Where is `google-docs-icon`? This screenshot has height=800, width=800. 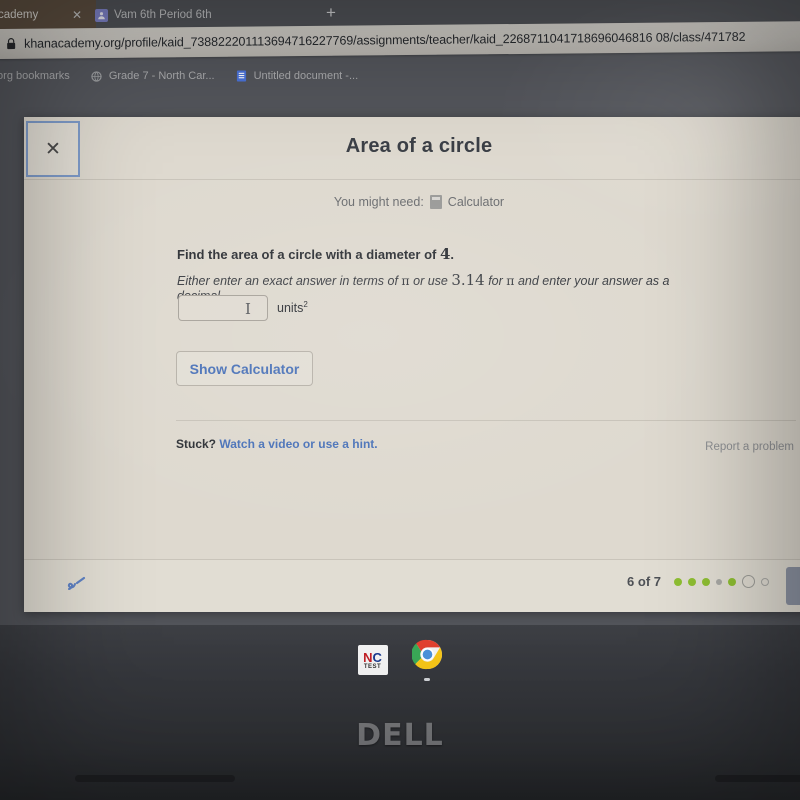 google-docs-icon is located at coordinates (241, 76).